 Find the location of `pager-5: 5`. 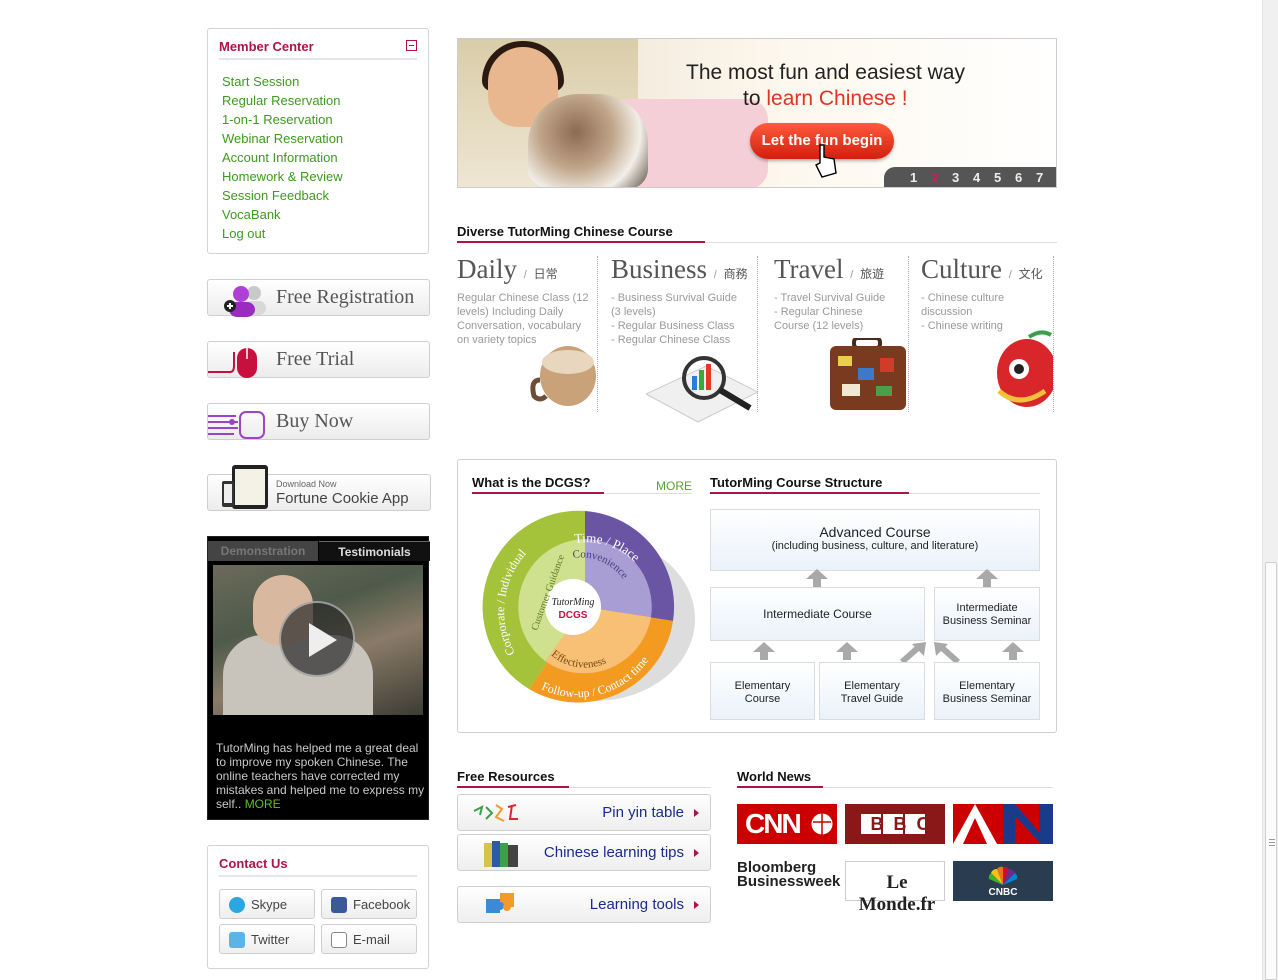

pager-5: 5 is located at coordinates (997, 177).